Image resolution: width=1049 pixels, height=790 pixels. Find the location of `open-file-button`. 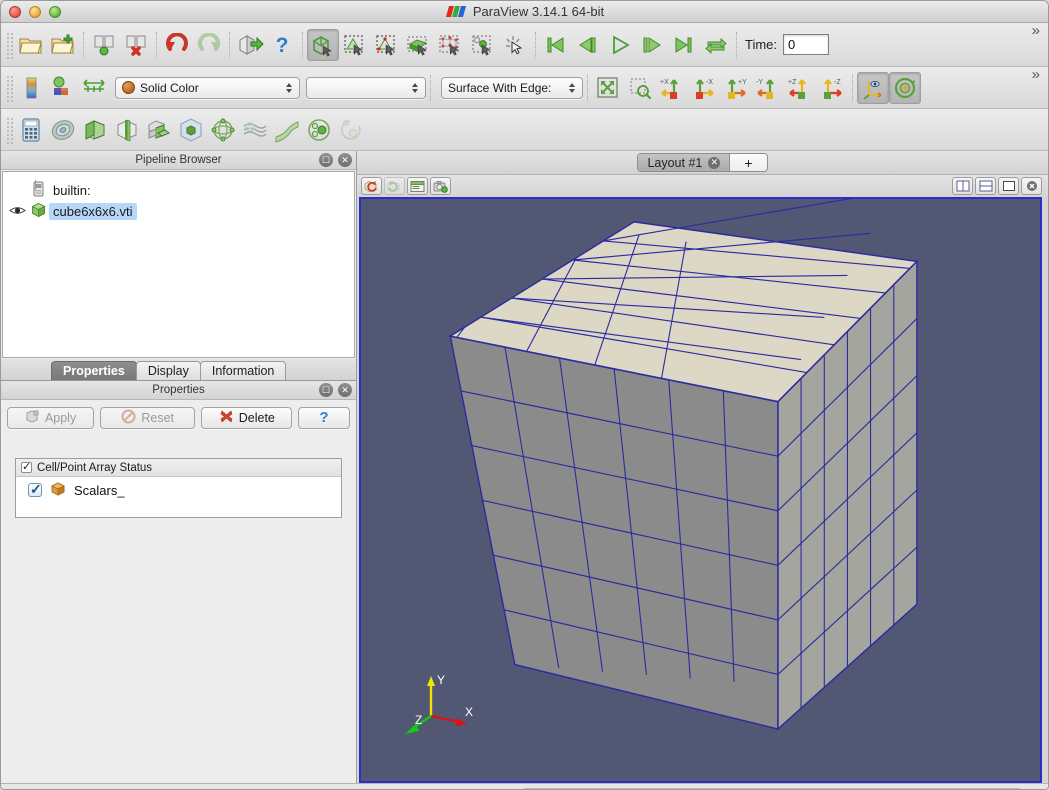

open-file-button is located at coordinates (31, 45).